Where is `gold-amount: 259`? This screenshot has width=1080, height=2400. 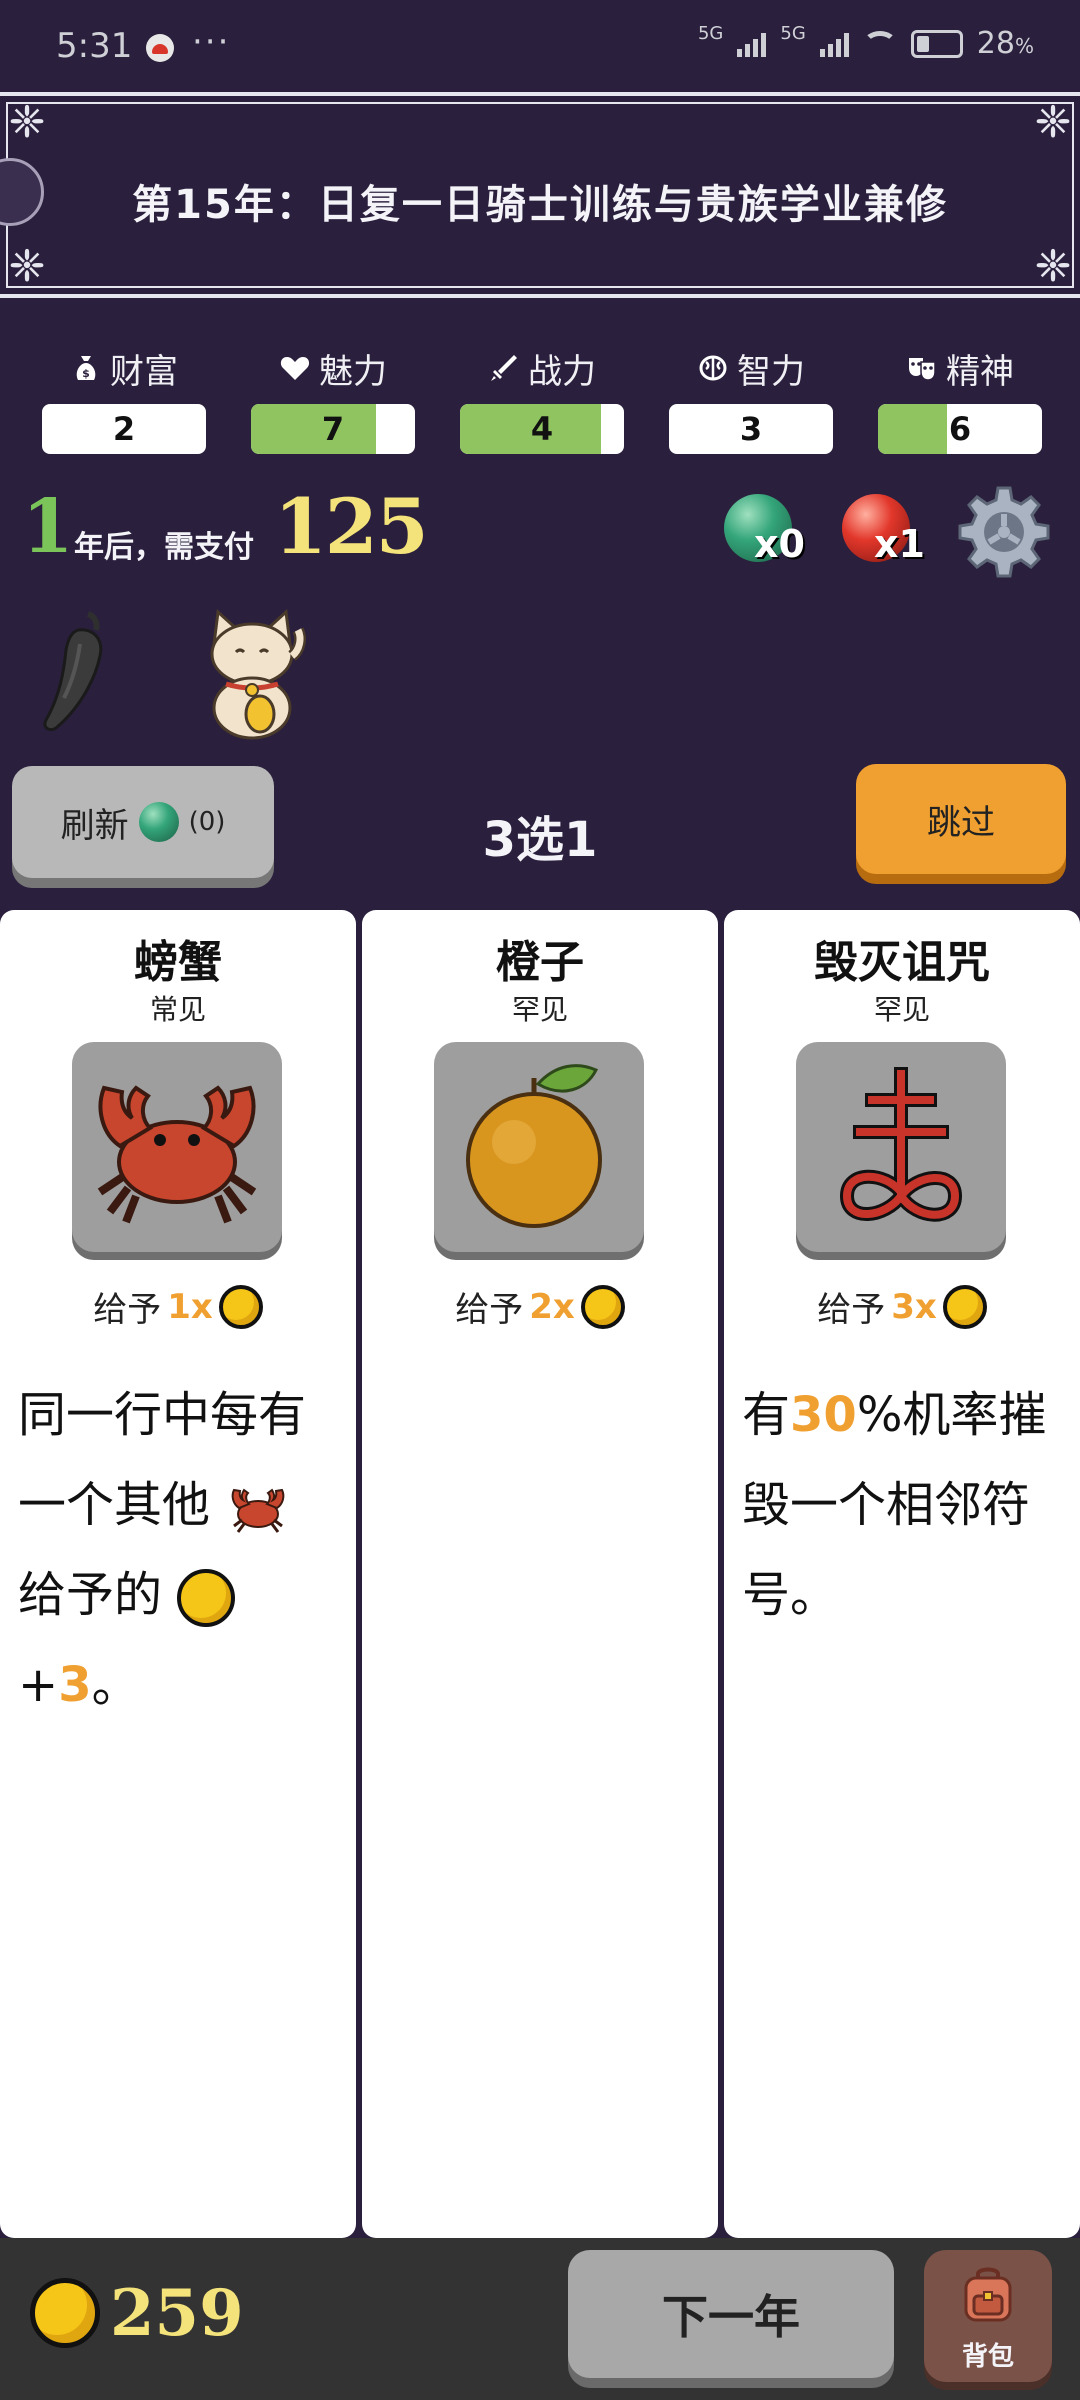
gold-amount: 259 is located at coordinates (177, 2313).